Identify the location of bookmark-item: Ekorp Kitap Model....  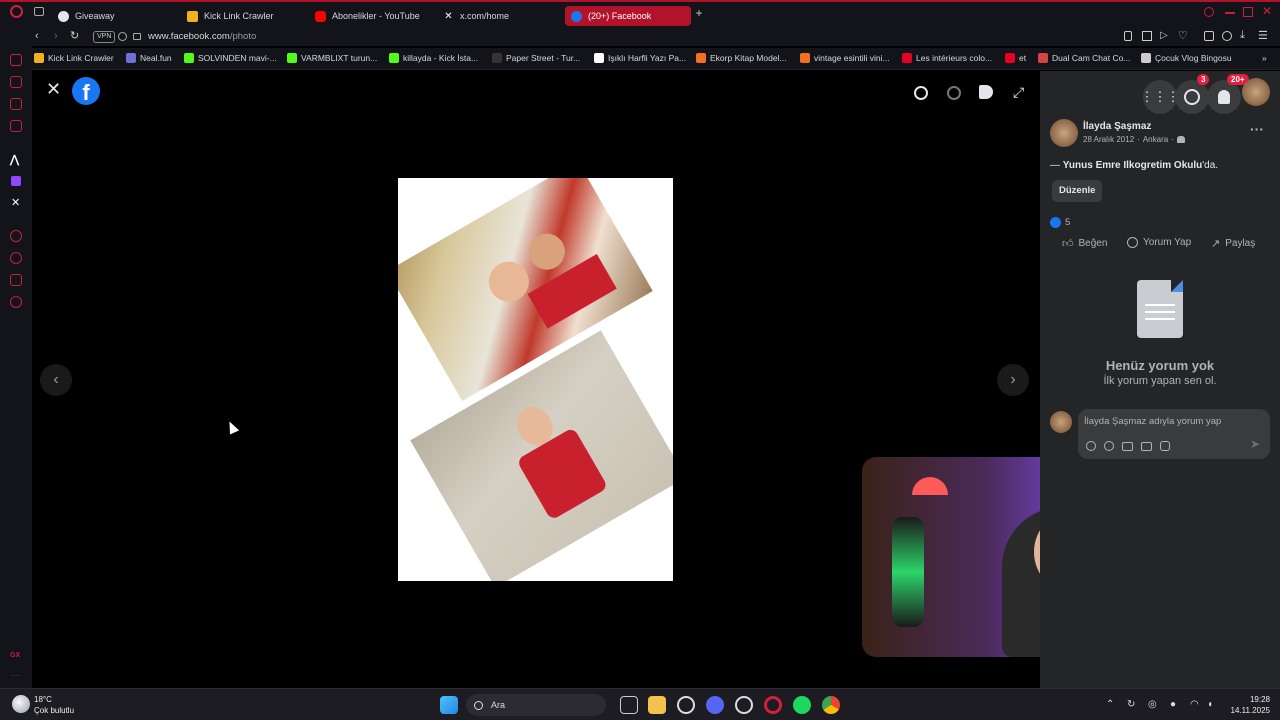
(741, 58).